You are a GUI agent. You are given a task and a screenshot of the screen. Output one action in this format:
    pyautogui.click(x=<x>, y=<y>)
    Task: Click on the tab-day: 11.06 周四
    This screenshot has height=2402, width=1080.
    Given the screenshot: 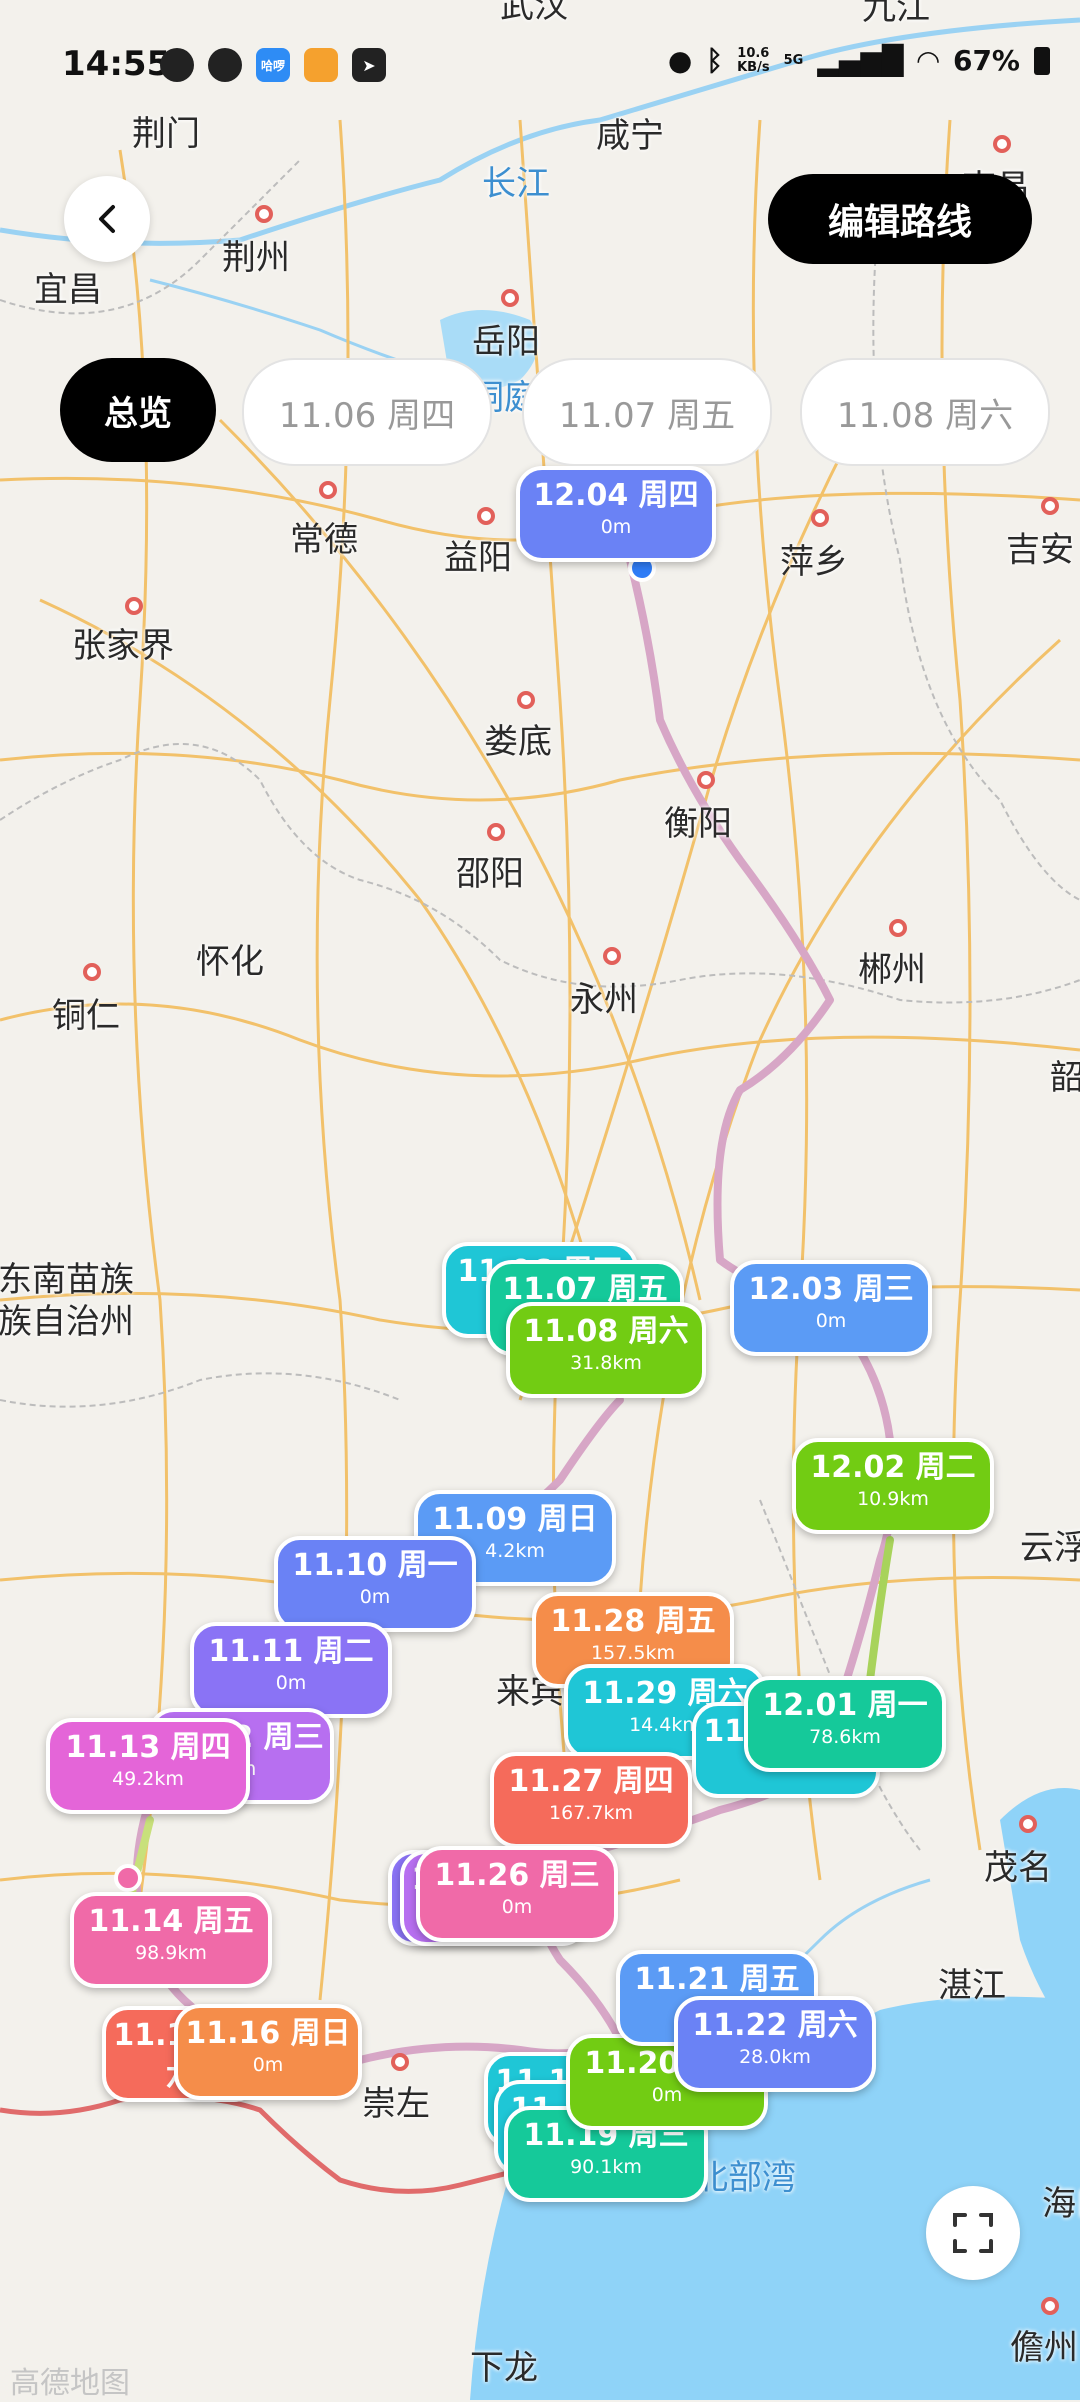 What is the action you would take?
    pyautogui.click(x=367, y=412)
    